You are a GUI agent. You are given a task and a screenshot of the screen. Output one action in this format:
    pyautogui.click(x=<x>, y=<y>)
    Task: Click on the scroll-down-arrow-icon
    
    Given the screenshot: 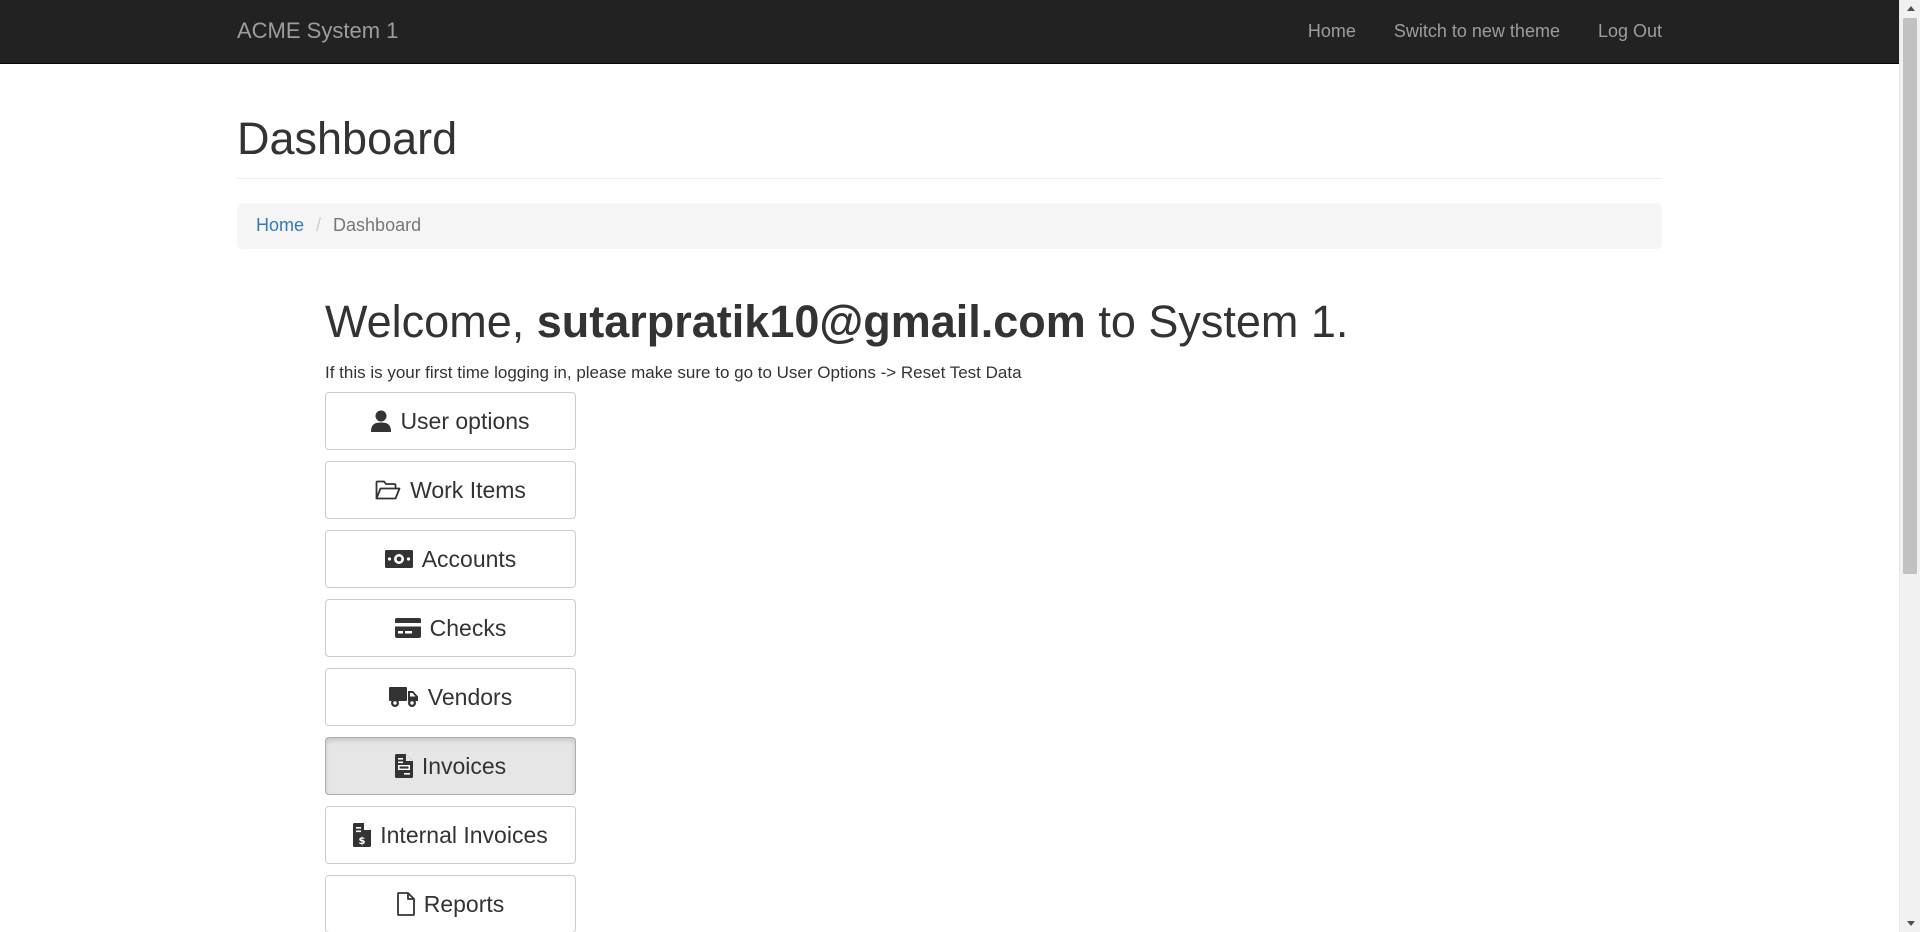 What is the action you would take?
    pyautogui.click(x=1910, y=923)
    